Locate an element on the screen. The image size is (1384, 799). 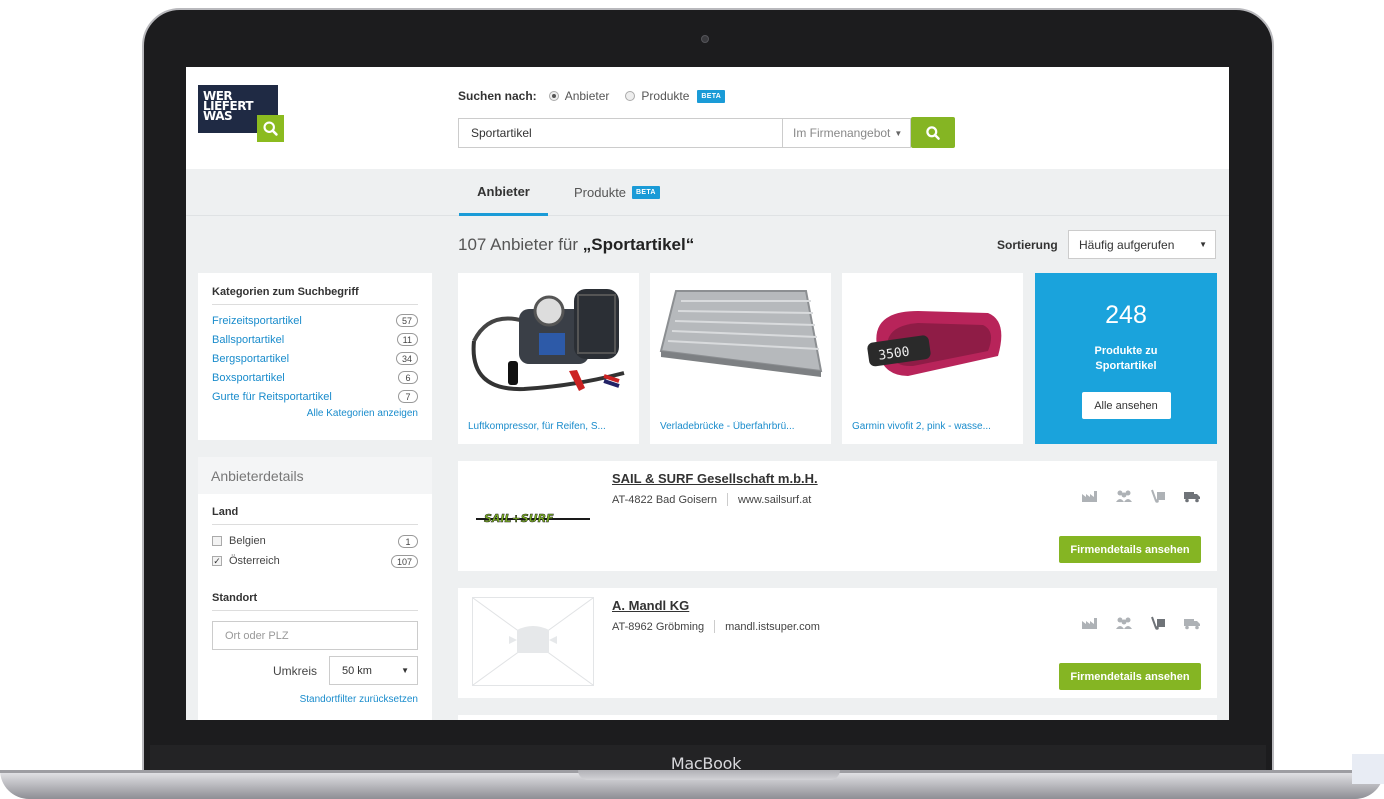
category-item: Ballsportartikel 11 is located at coordinates (315, 339).